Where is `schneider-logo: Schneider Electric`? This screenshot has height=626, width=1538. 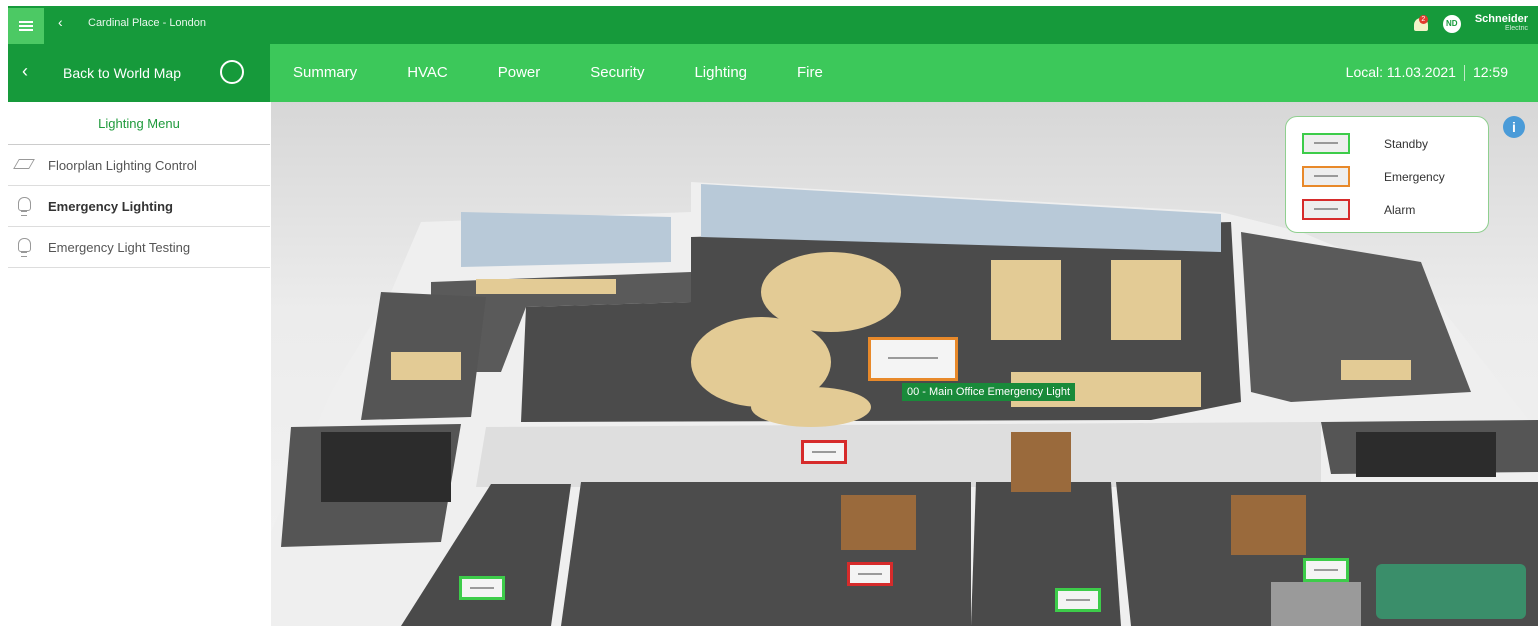
schneider-logo: Schneider Electric is located at coordinates (1501, 24).